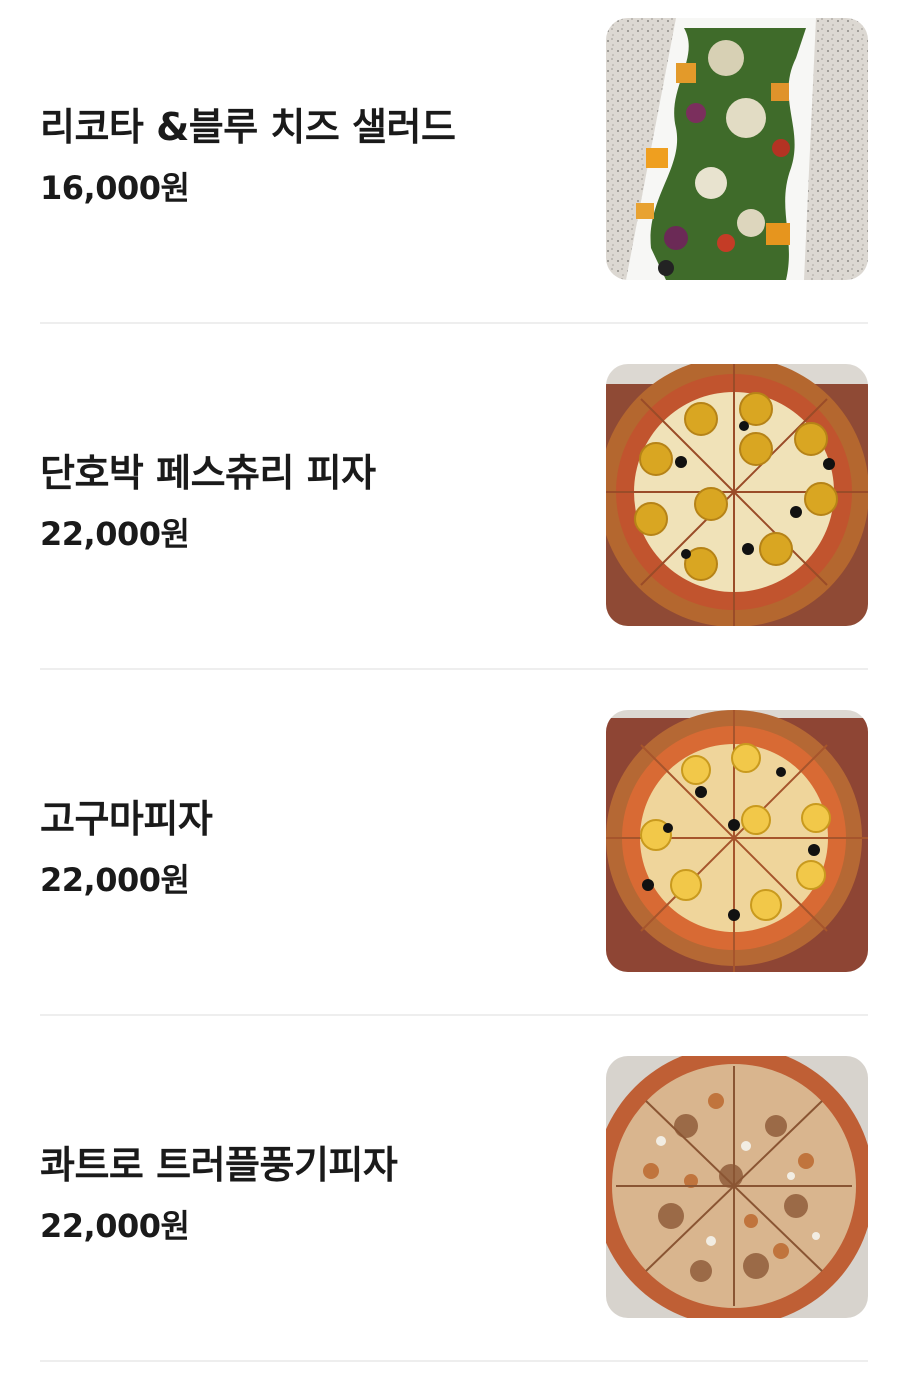  I want to click on pumpkin-pastry-pizza-photo, so click(737, 495).